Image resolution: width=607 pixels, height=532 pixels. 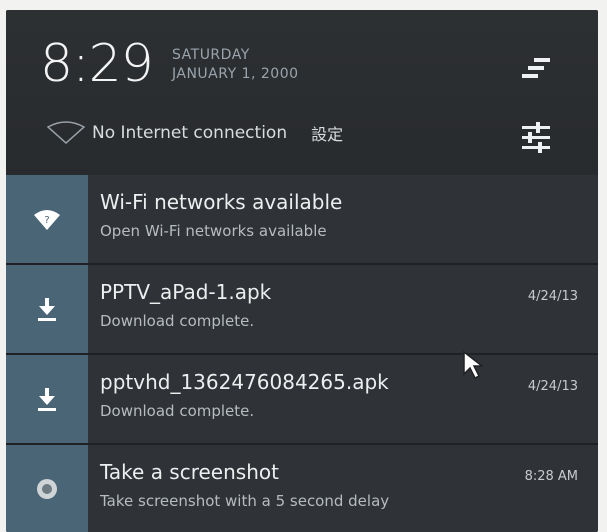 I want to click on notification-title: Take a screenshot, so click(x=189, y=472).